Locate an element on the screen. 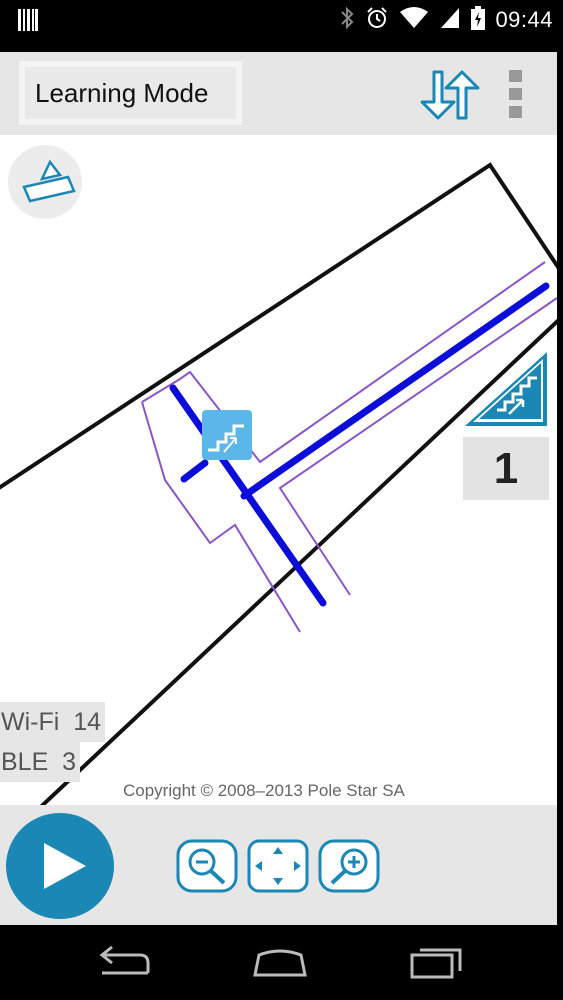 The width and height of the screenshot is (563, 1000). ble-count: 3 is located at coordinates (69, 762).